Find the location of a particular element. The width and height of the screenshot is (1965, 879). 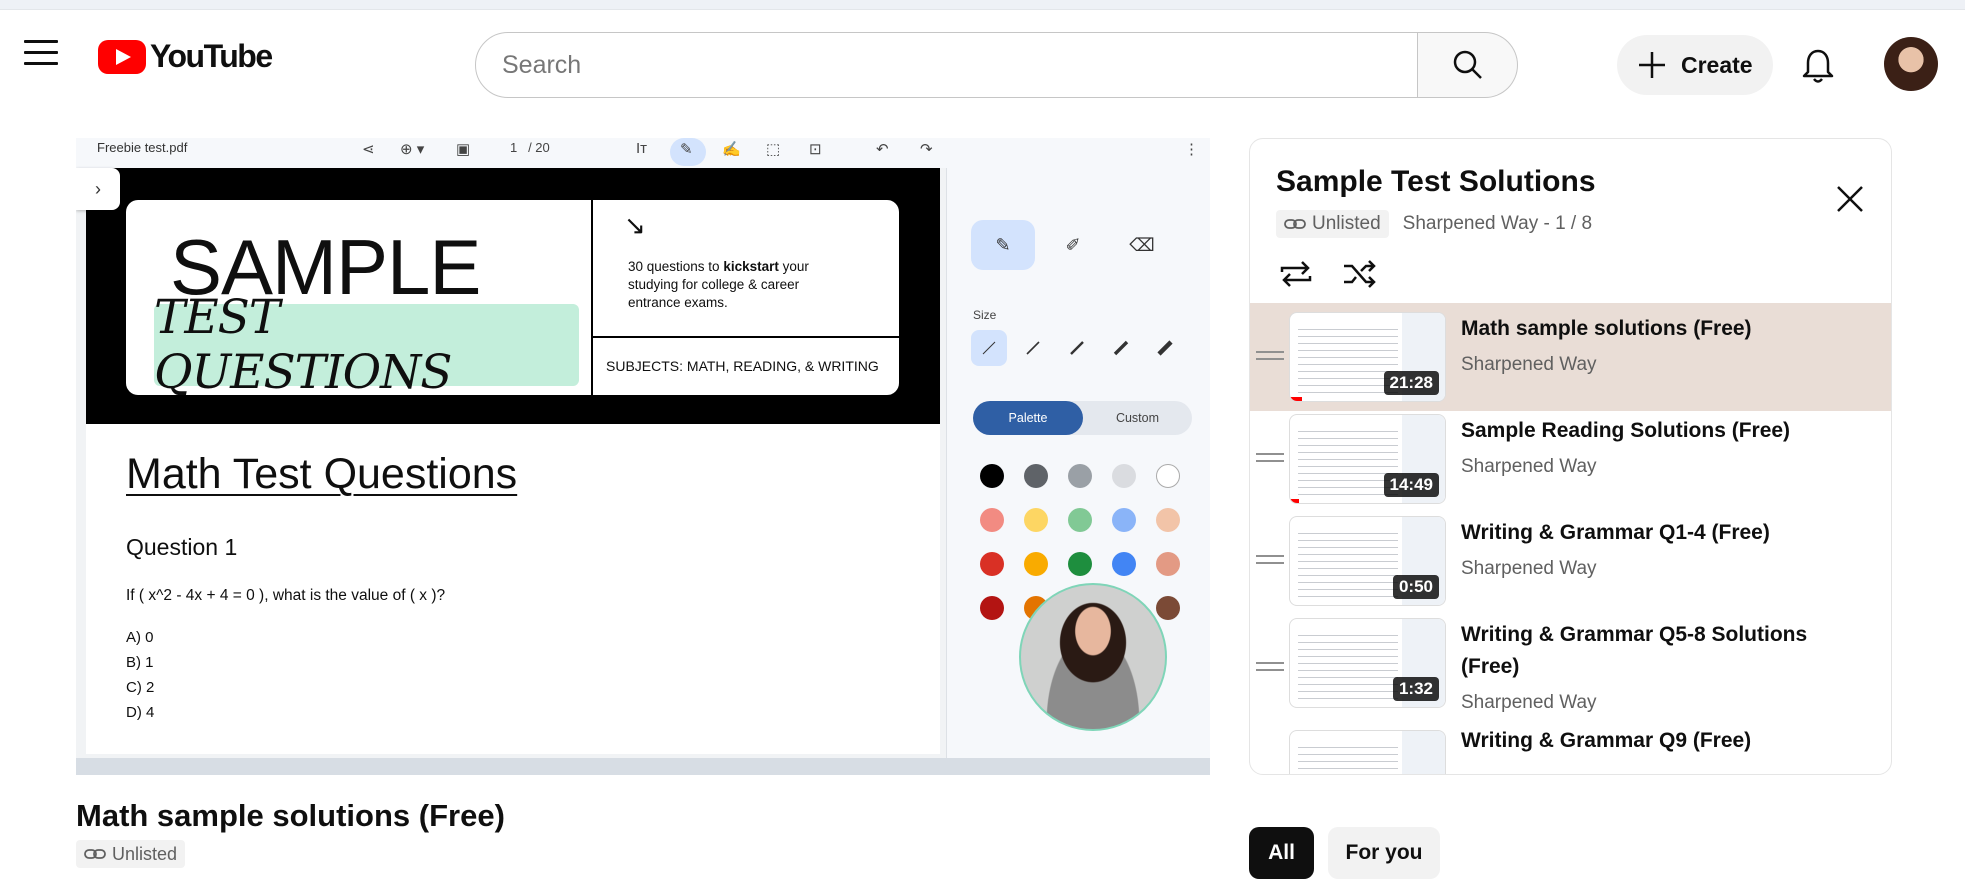

loop-icon is located at coordinates (1296, 274).